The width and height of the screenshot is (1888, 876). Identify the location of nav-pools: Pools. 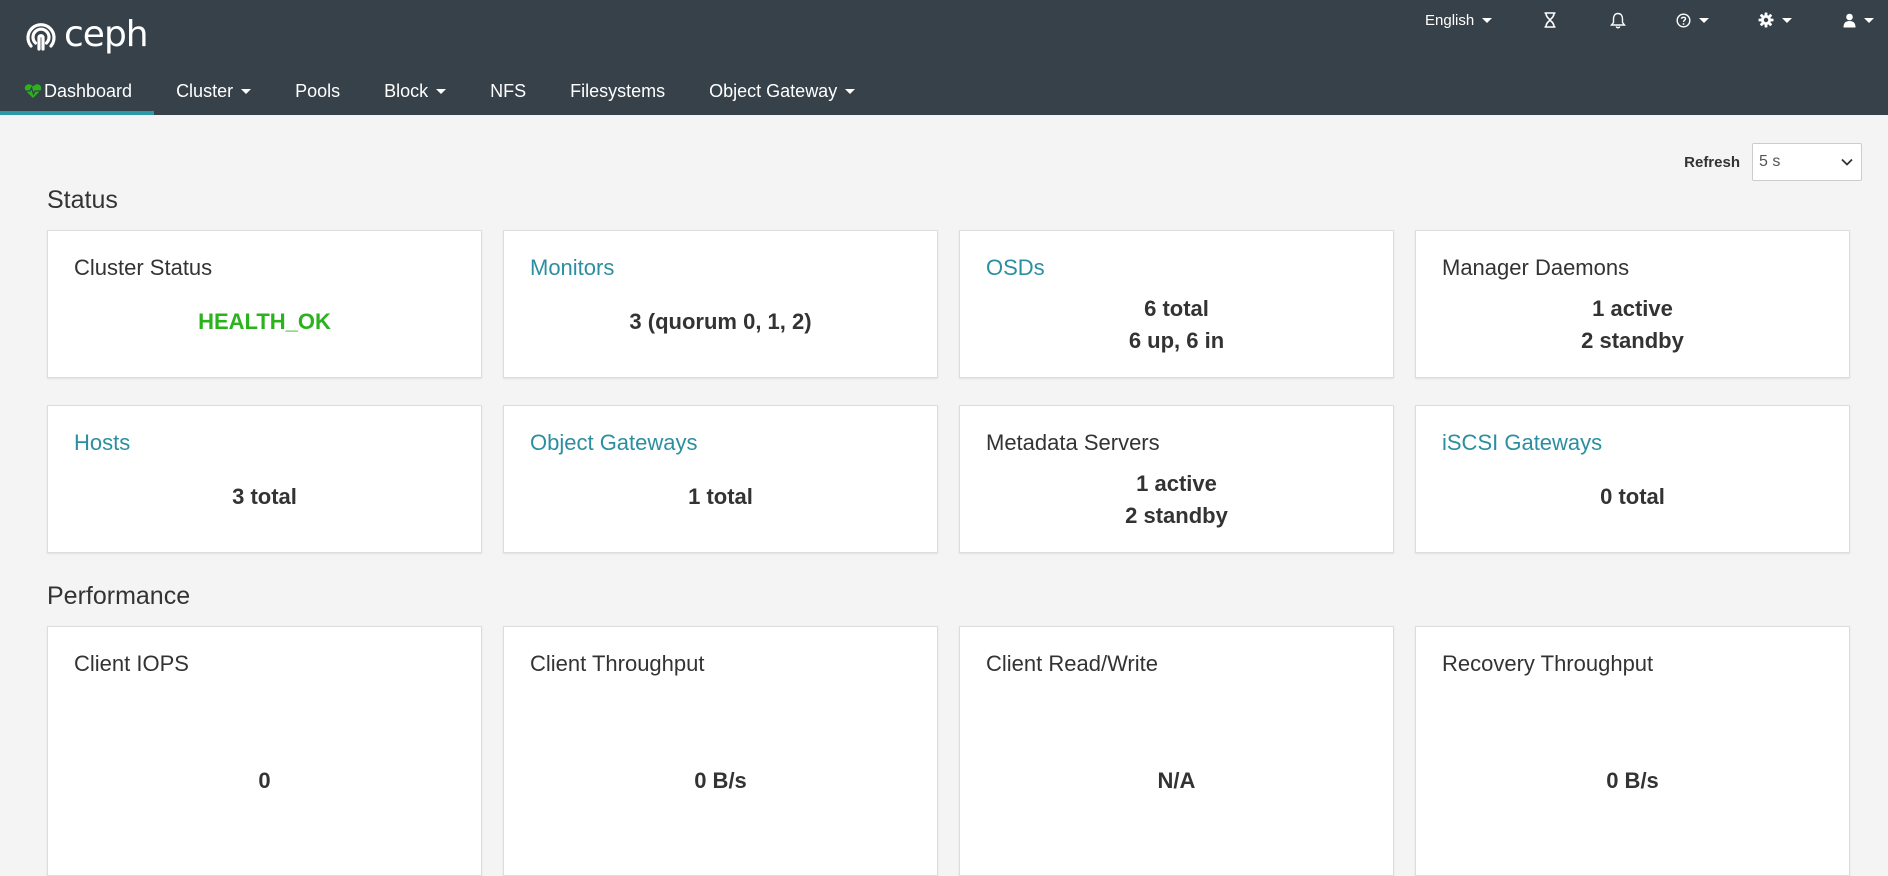
(317, 91).